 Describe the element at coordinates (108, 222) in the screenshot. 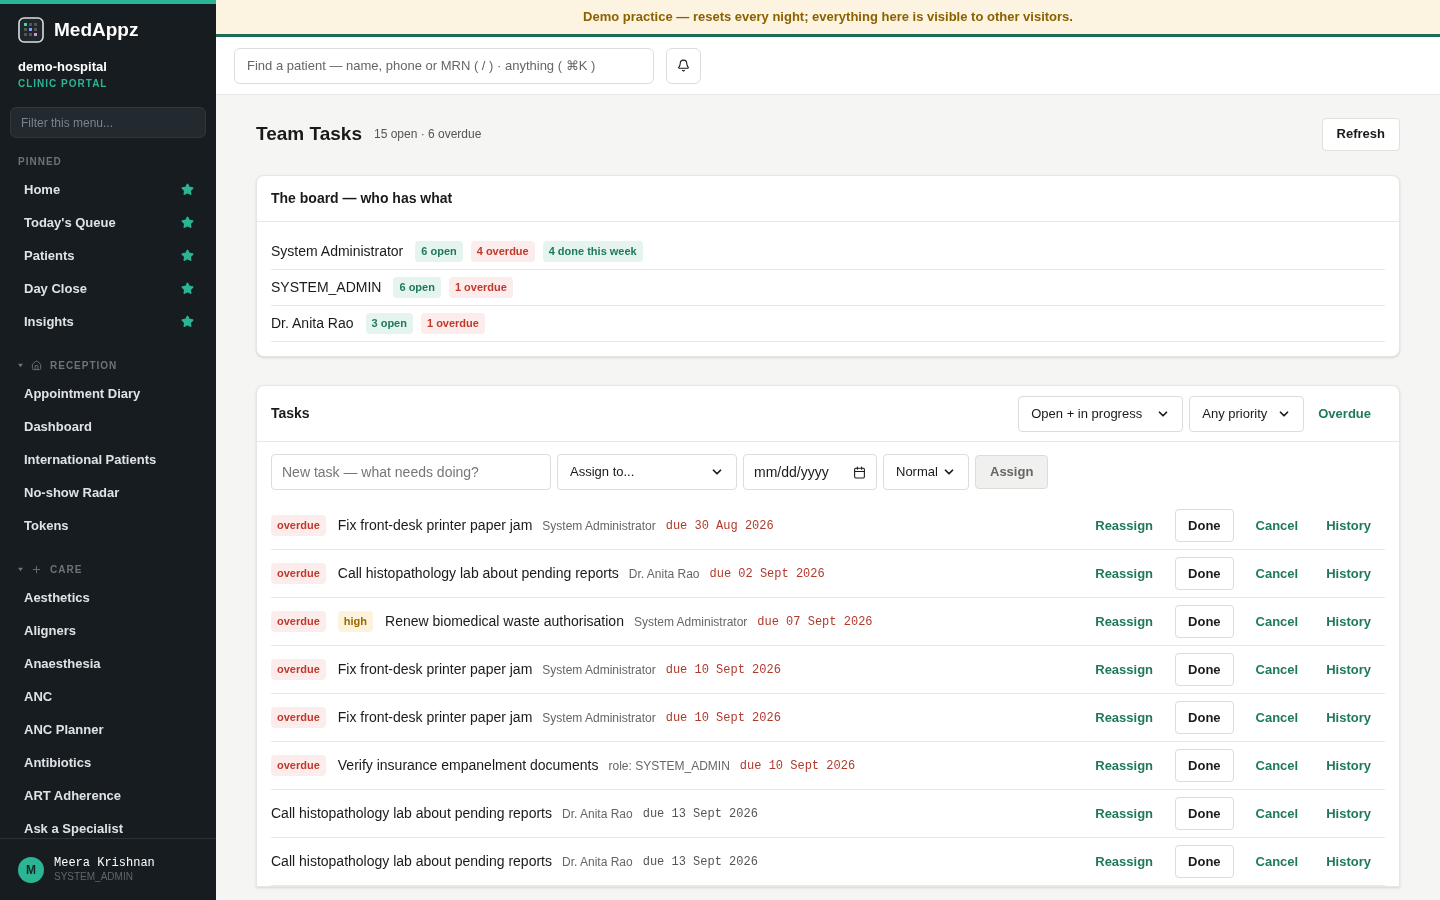

I see `sidebar-item: Today's Queue` at that location.